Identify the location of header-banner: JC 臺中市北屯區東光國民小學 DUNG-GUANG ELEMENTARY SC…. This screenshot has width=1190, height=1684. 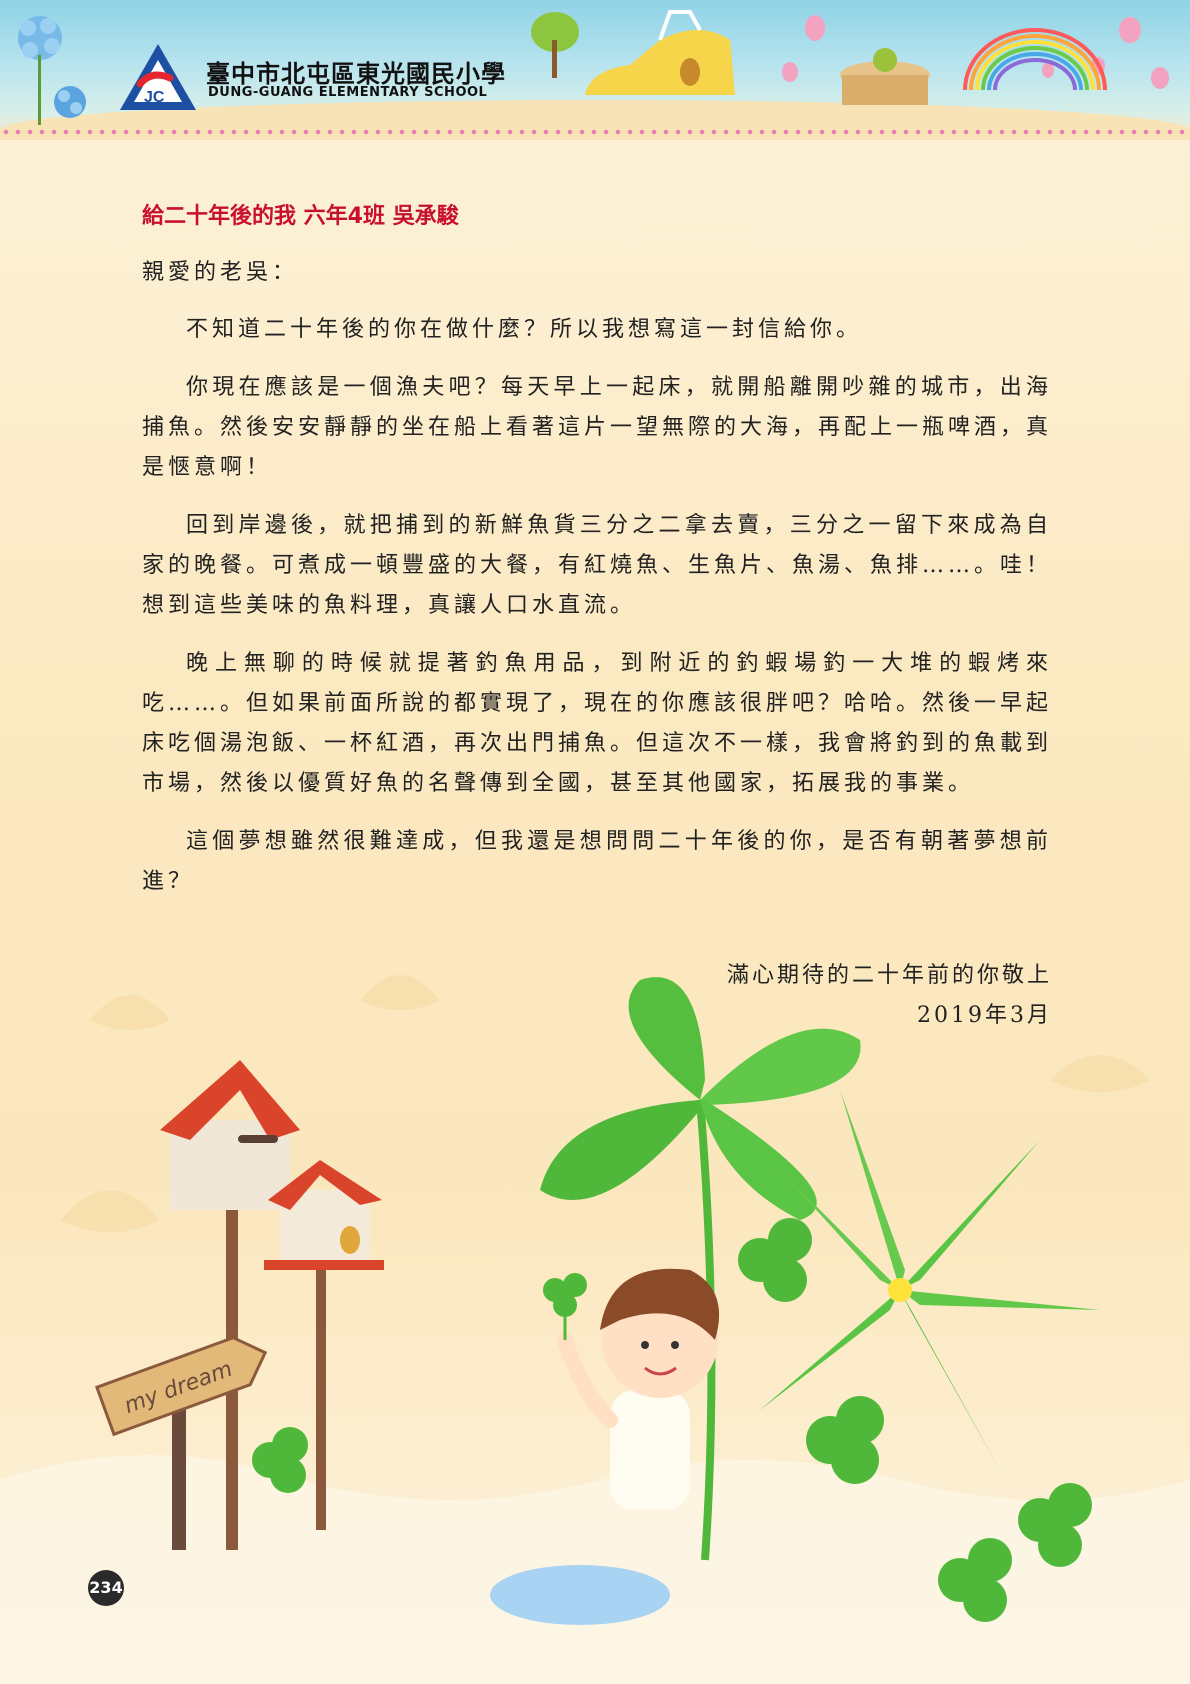
(595, 70).